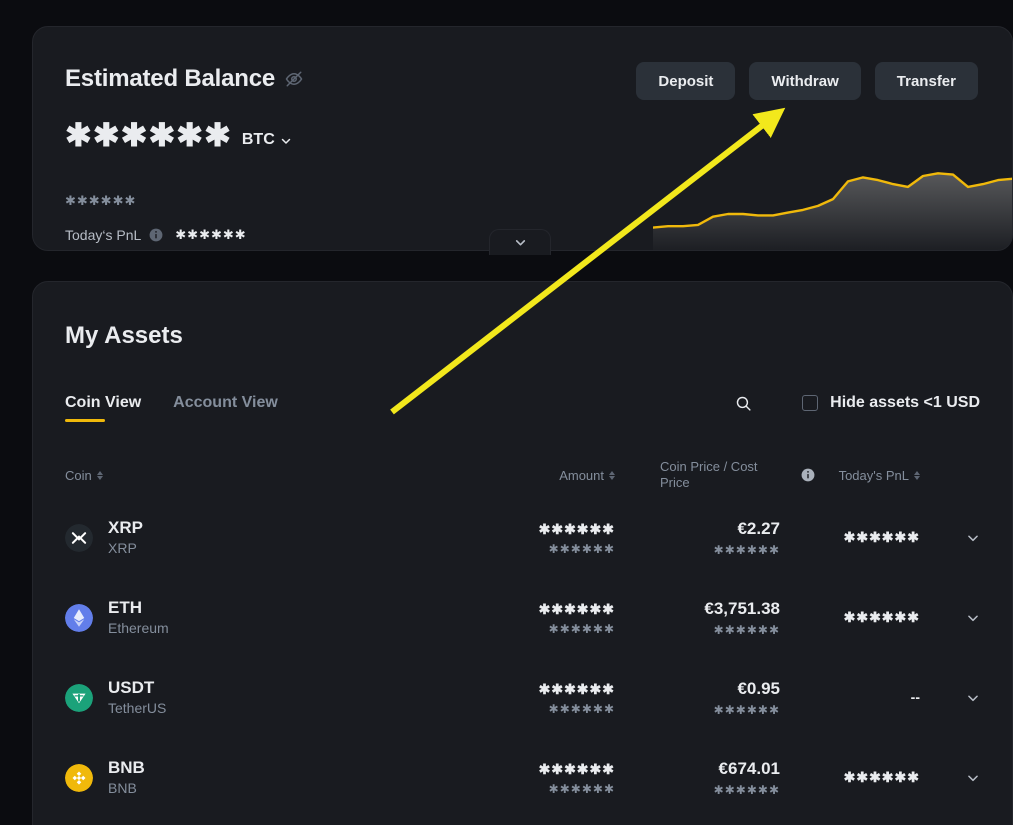 The image size is (1013, 825). I want to click on row-coin-name: Ethereum, so click(138, 627).